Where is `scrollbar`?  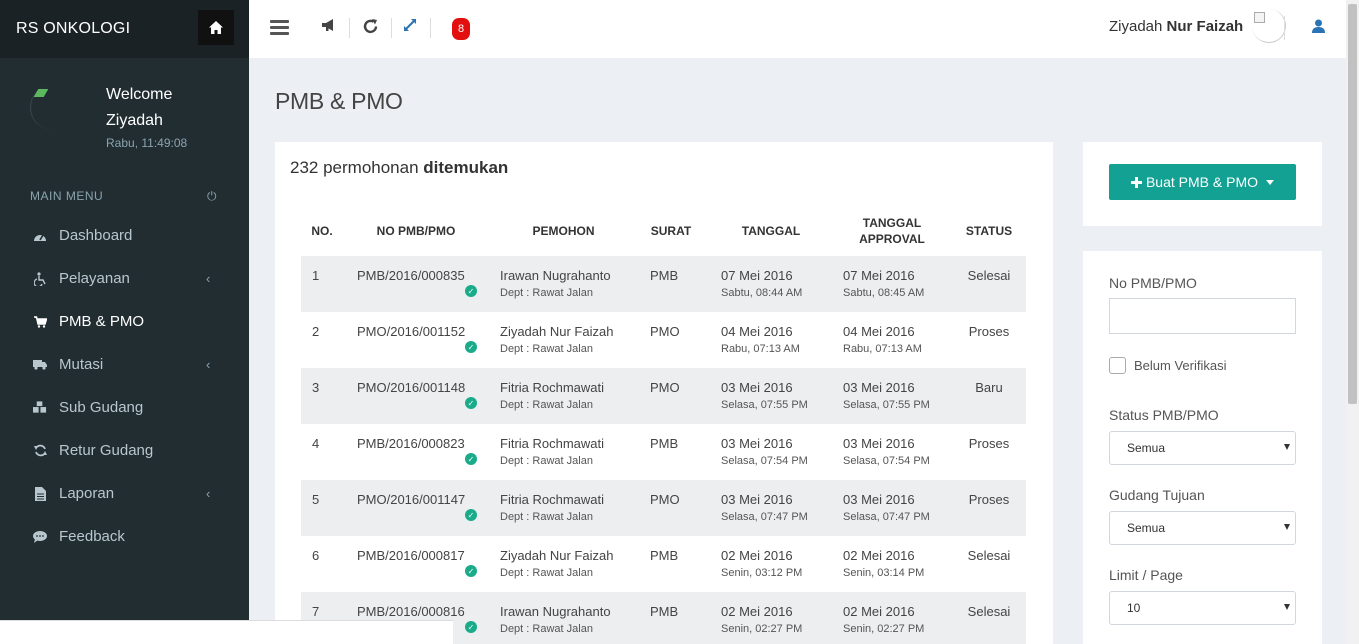 scrollbar is located at coordinates (1352, 322).